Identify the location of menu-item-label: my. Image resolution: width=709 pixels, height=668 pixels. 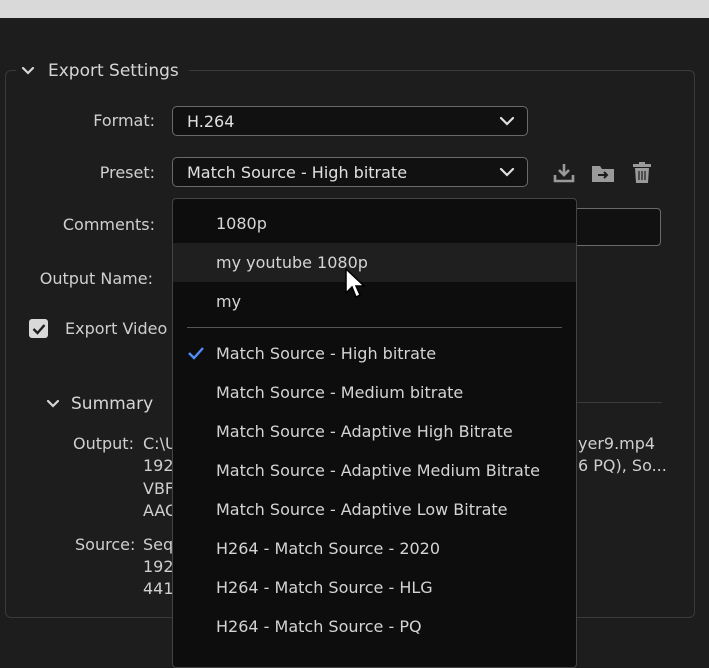
(229, 301).